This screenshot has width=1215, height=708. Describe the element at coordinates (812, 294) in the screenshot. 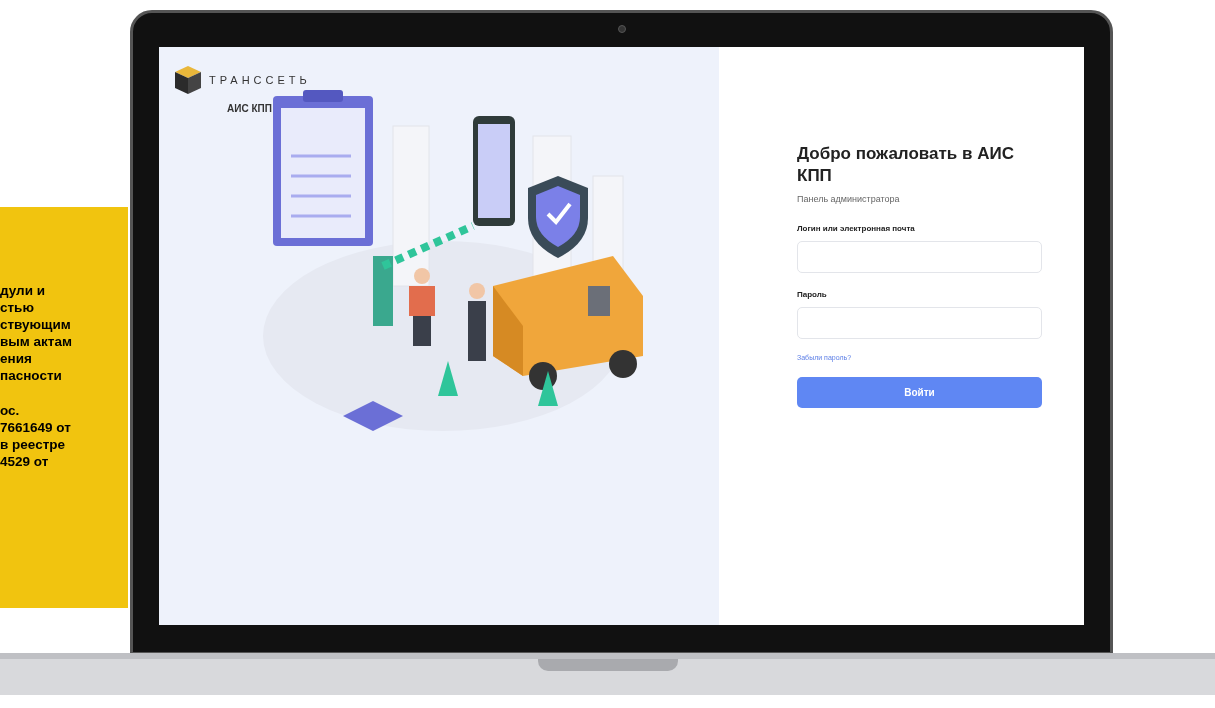

I see `field-label: Пароль` at that location.